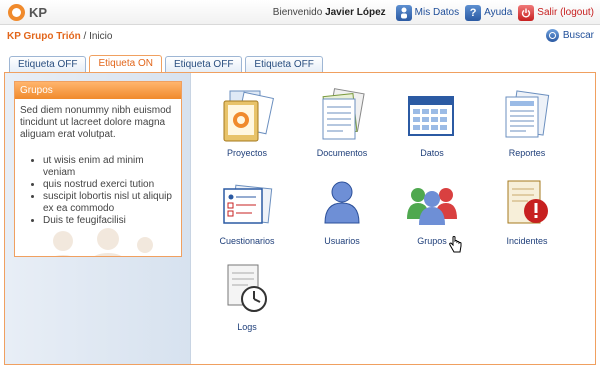 This screenshot has width=600, height=369. What do you see at coordinates (247, 153) in the screenshot?
I see `app-label: Proyectos` at bounding box center [247, 153].